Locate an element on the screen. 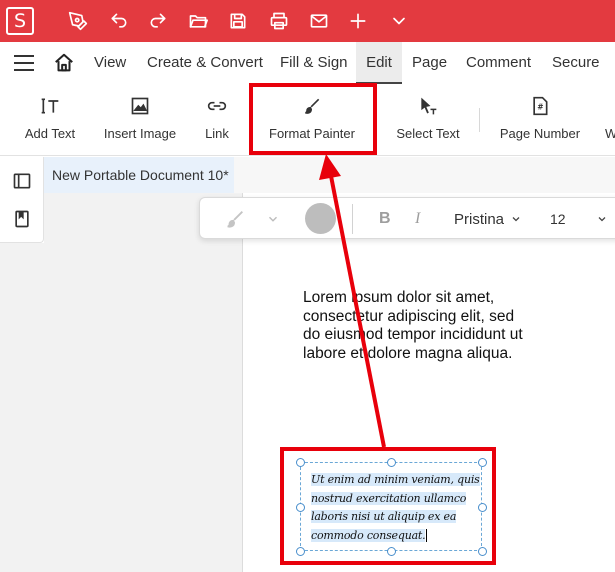  menu-create-convert: Create & Convert is located at coordinates (205, 63).